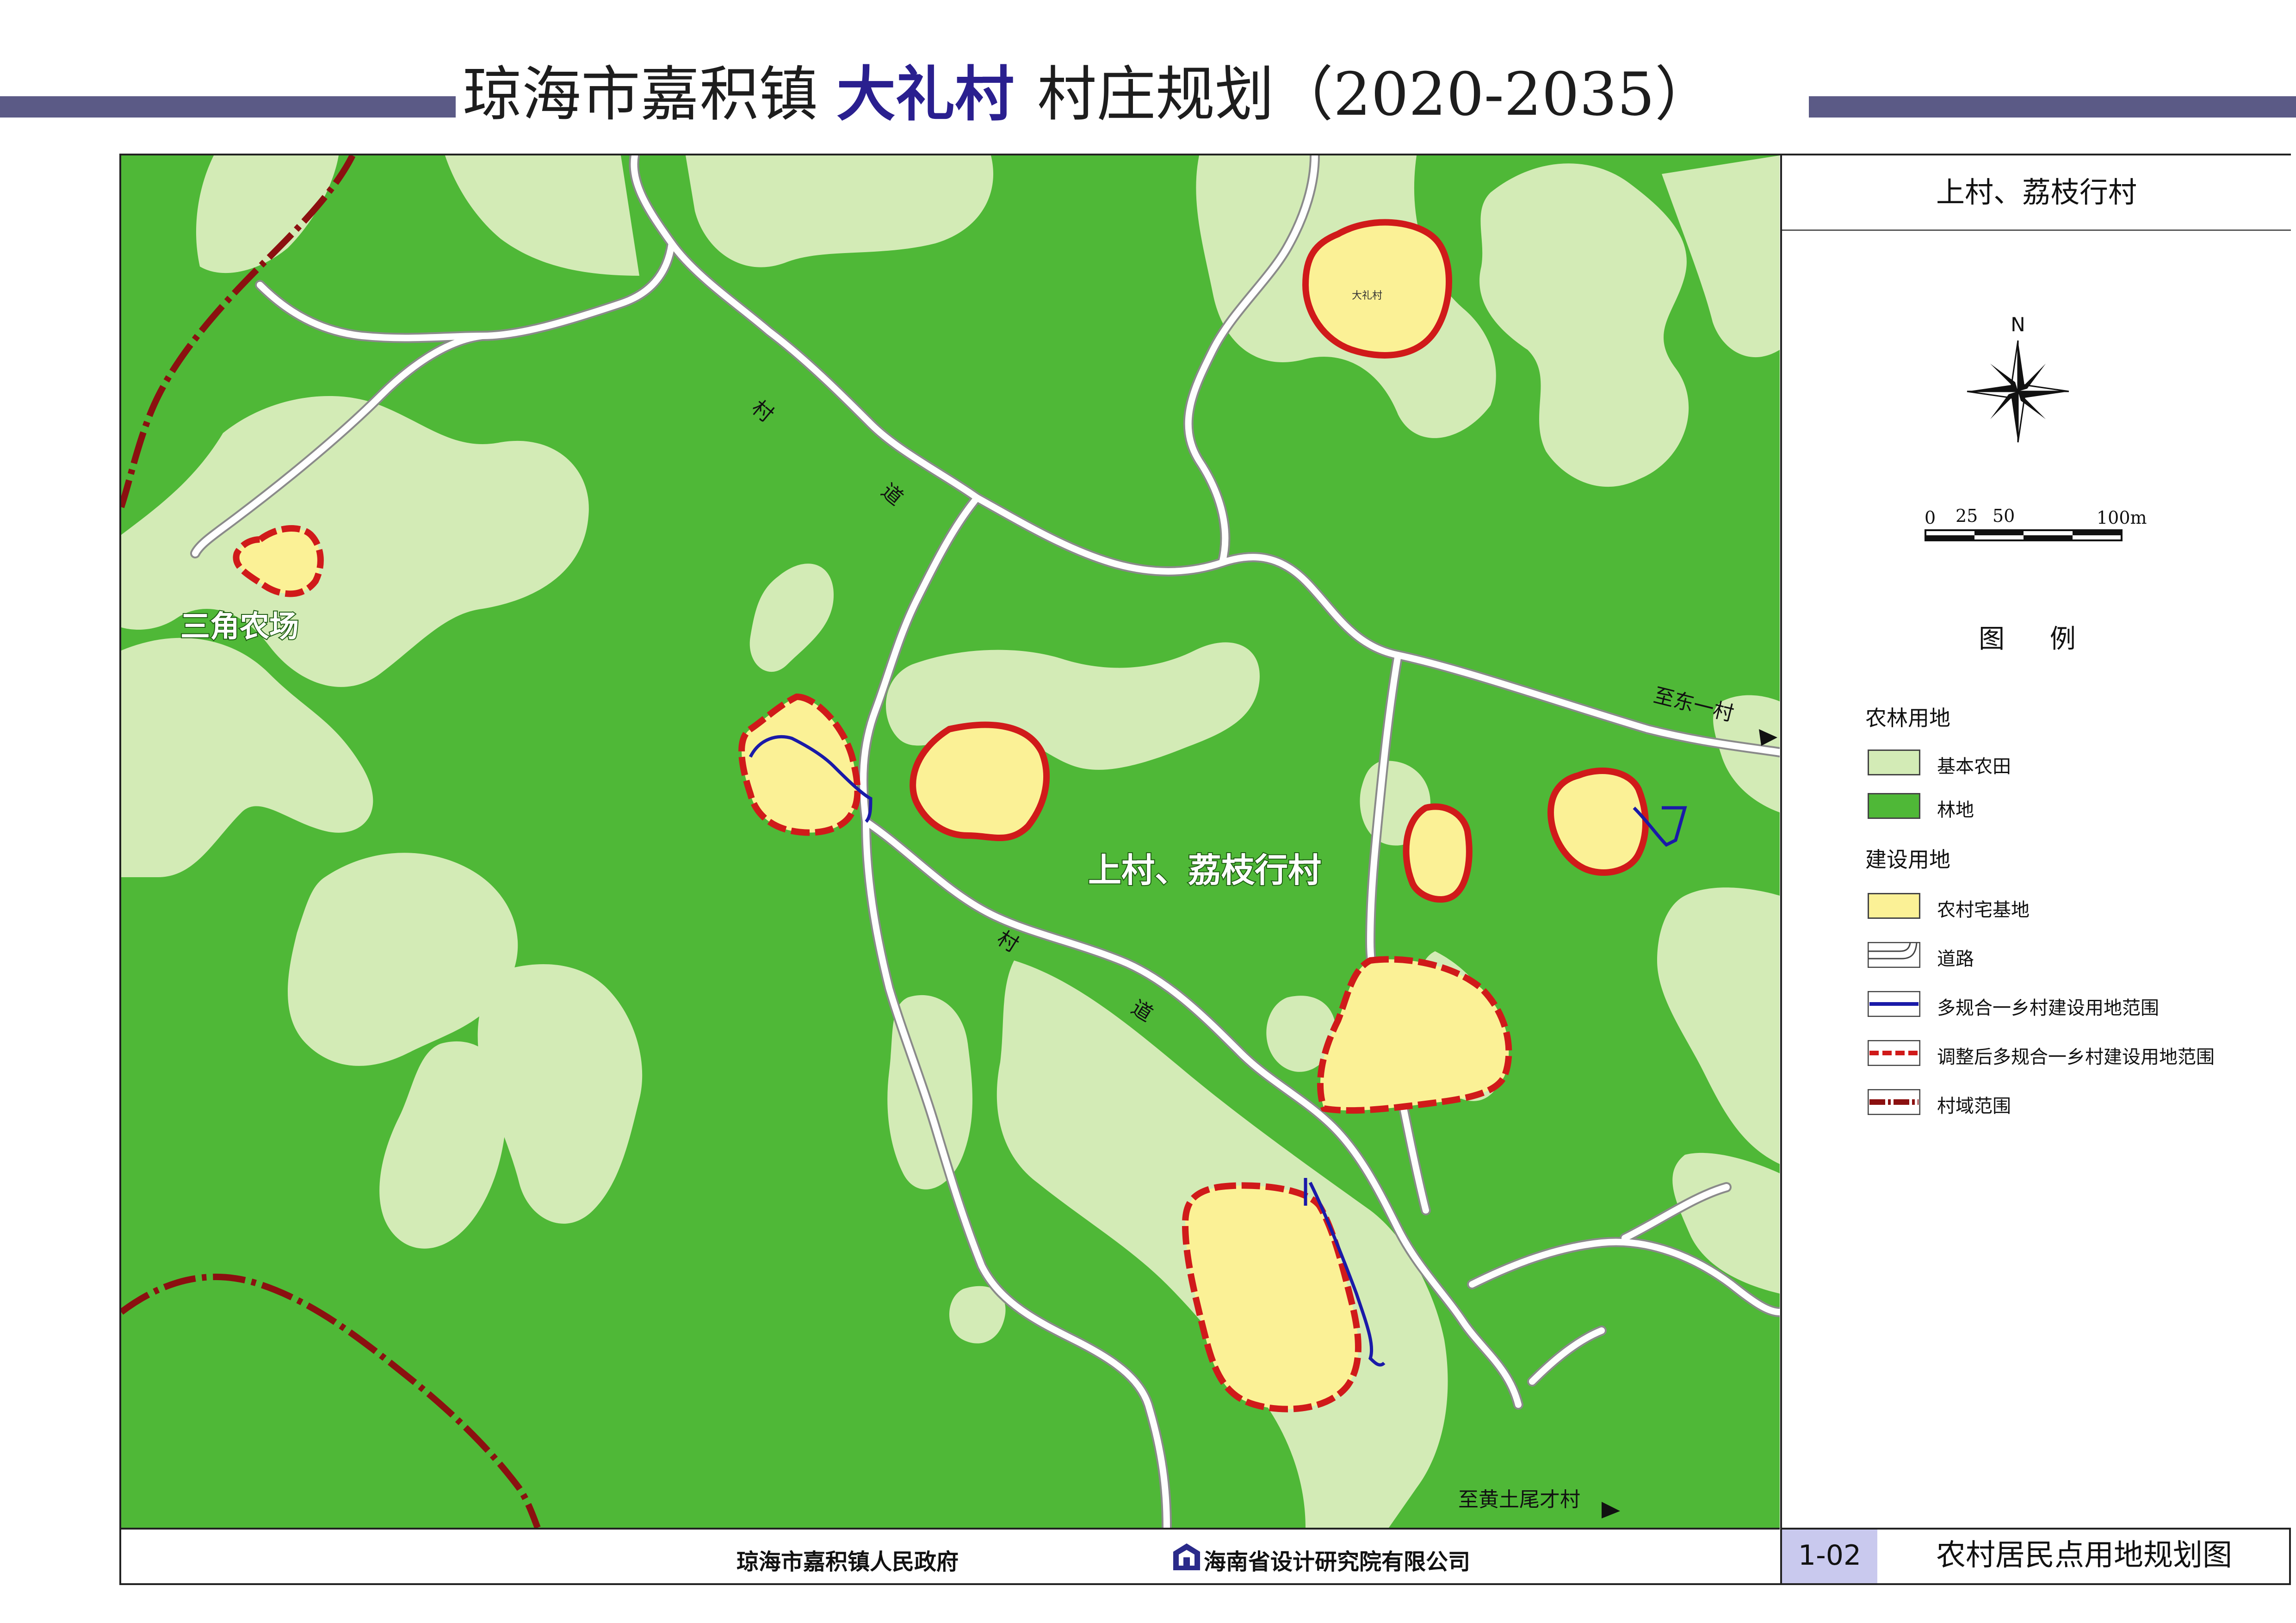 Image resolution: width=2296 pixels, height=1623 pixels. Describe the element at coordinates (2018, 324) in the screenshot. I see `north-label: N` at that location.